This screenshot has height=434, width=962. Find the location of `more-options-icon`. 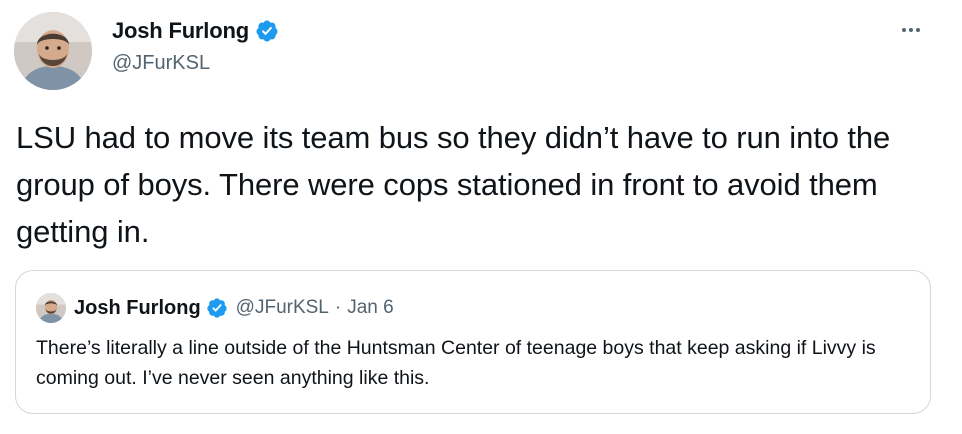

more-options-icon is located at coordinates (911, 30).